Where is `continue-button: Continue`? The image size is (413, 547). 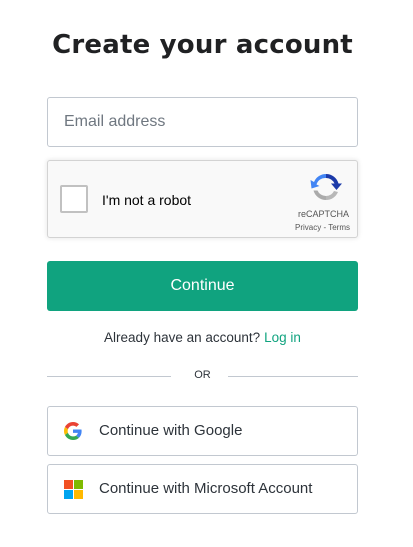 continue-button: Continue is located at coordinates (202, 286).